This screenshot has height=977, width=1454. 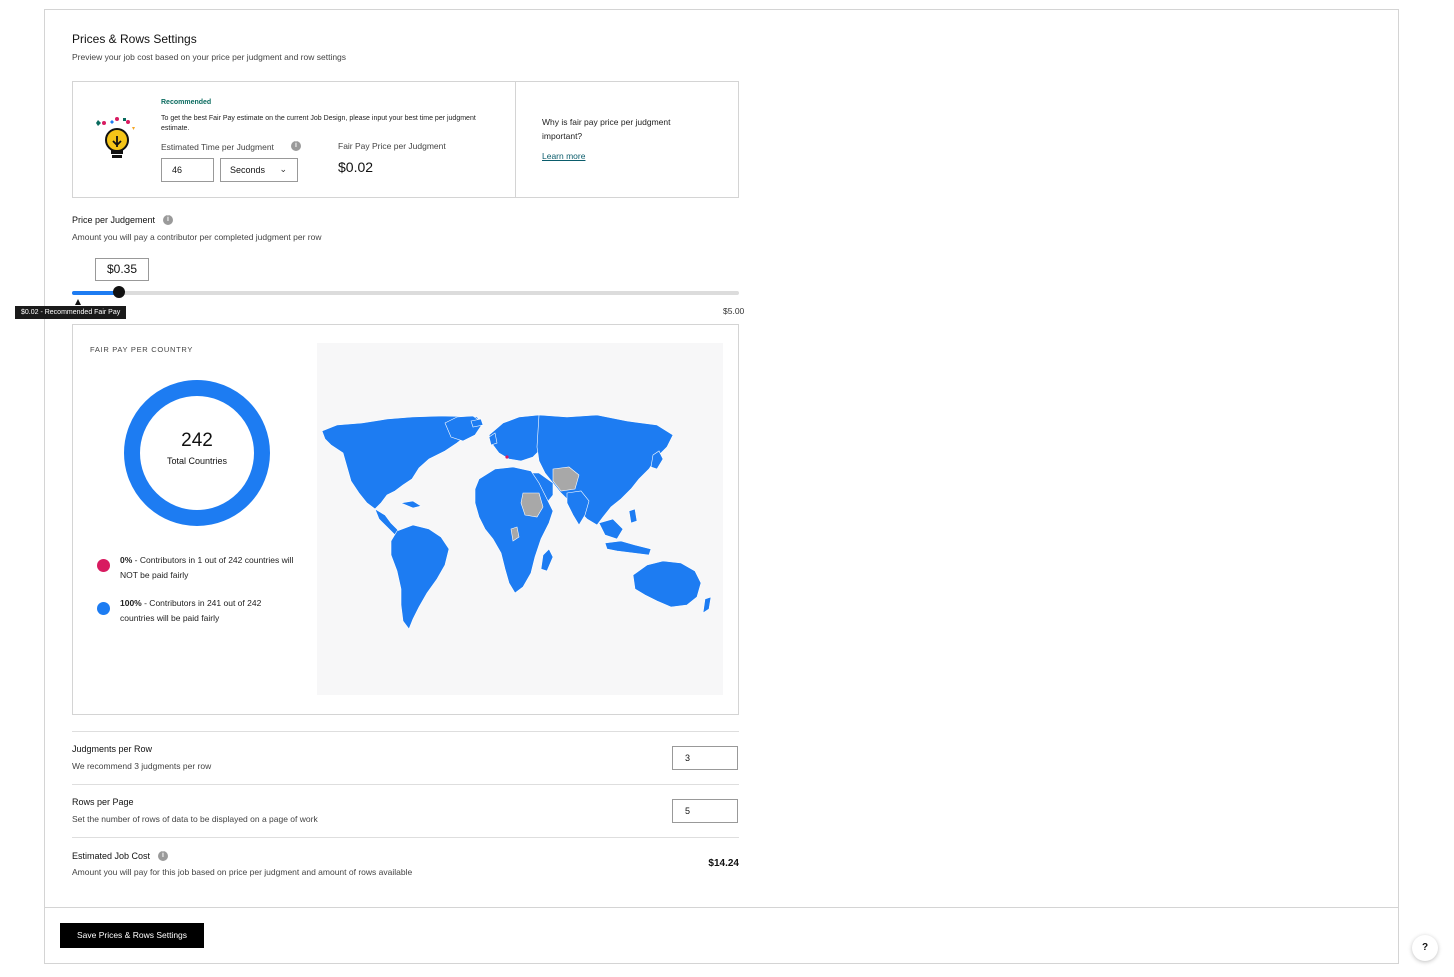 I want to click on southeast-asia-shape, so click(x=611, y=529).